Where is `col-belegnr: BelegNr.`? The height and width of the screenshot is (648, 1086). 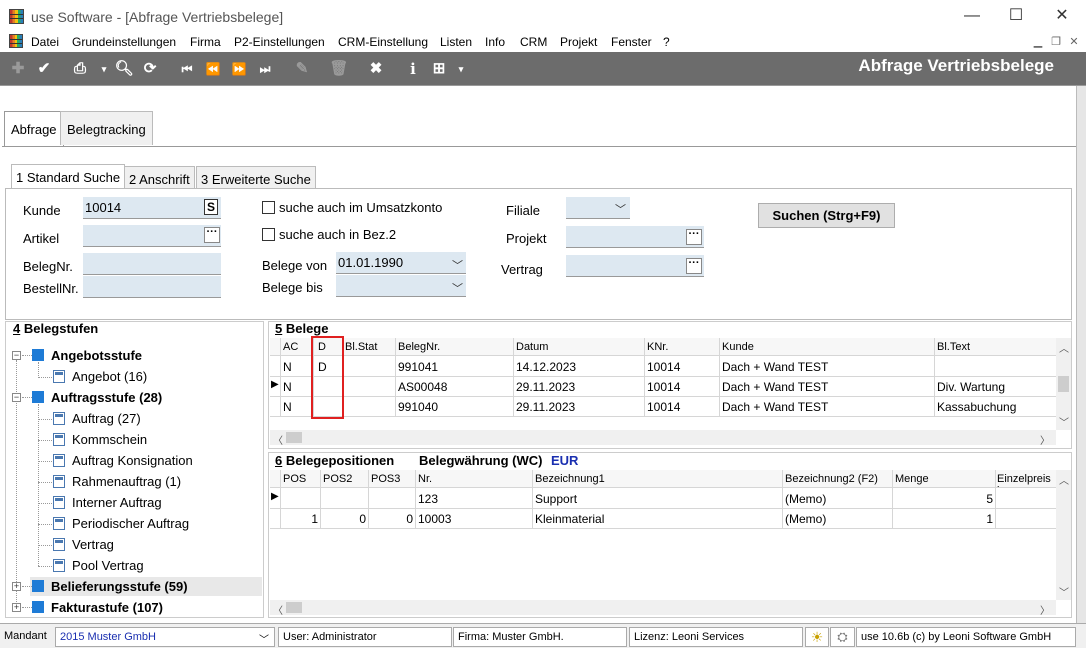 col-belegnr: BelegNr. is located at coordinates (419, 347).